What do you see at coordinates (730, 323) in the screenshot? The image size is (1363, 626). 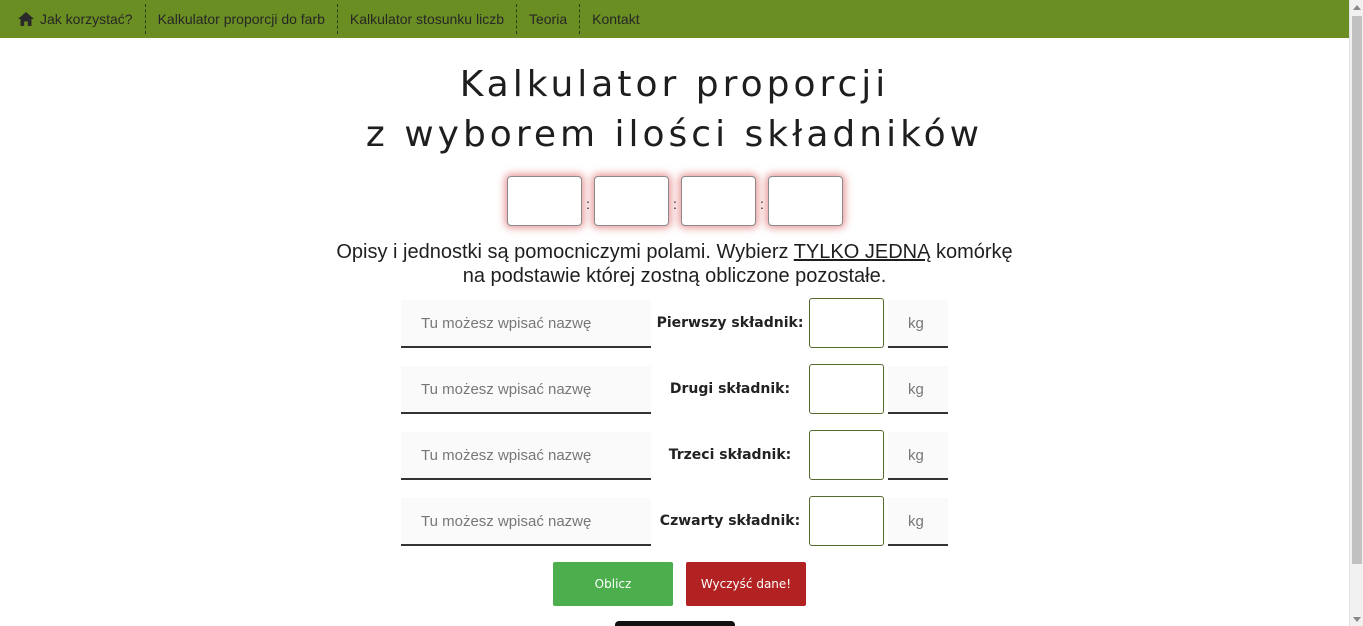 I see `ingredient-label: Pierwszy składnik:` at bounding box center [730, 323].